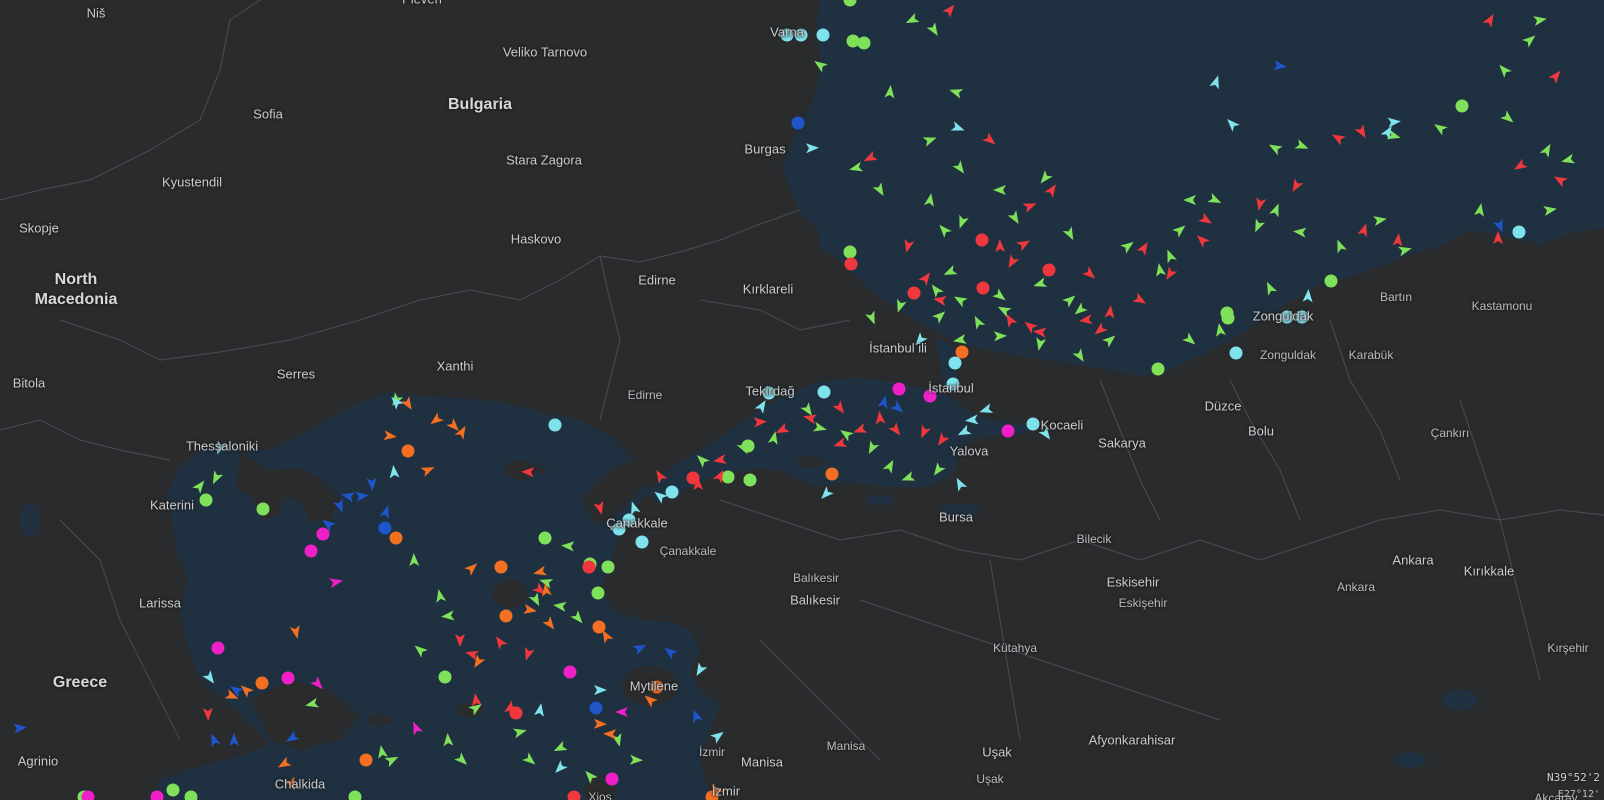  What do you see at coordinates (798, 123) in the screenshot?
I see `vessel-marker-blue` at bounding box center [798, 123].